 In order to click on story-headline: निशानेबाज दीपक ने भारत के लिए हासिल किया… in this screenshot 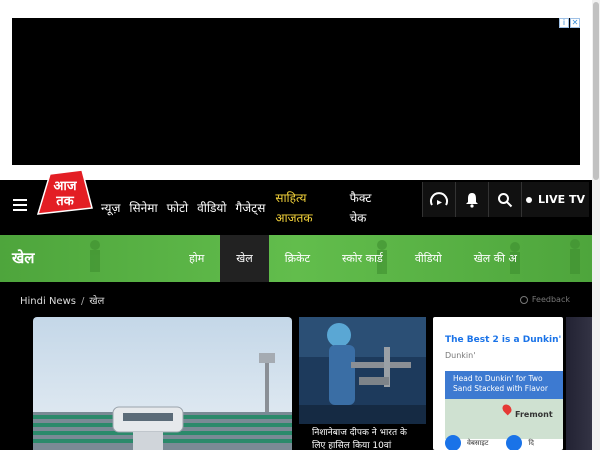, I will do `click(362, 437)`.